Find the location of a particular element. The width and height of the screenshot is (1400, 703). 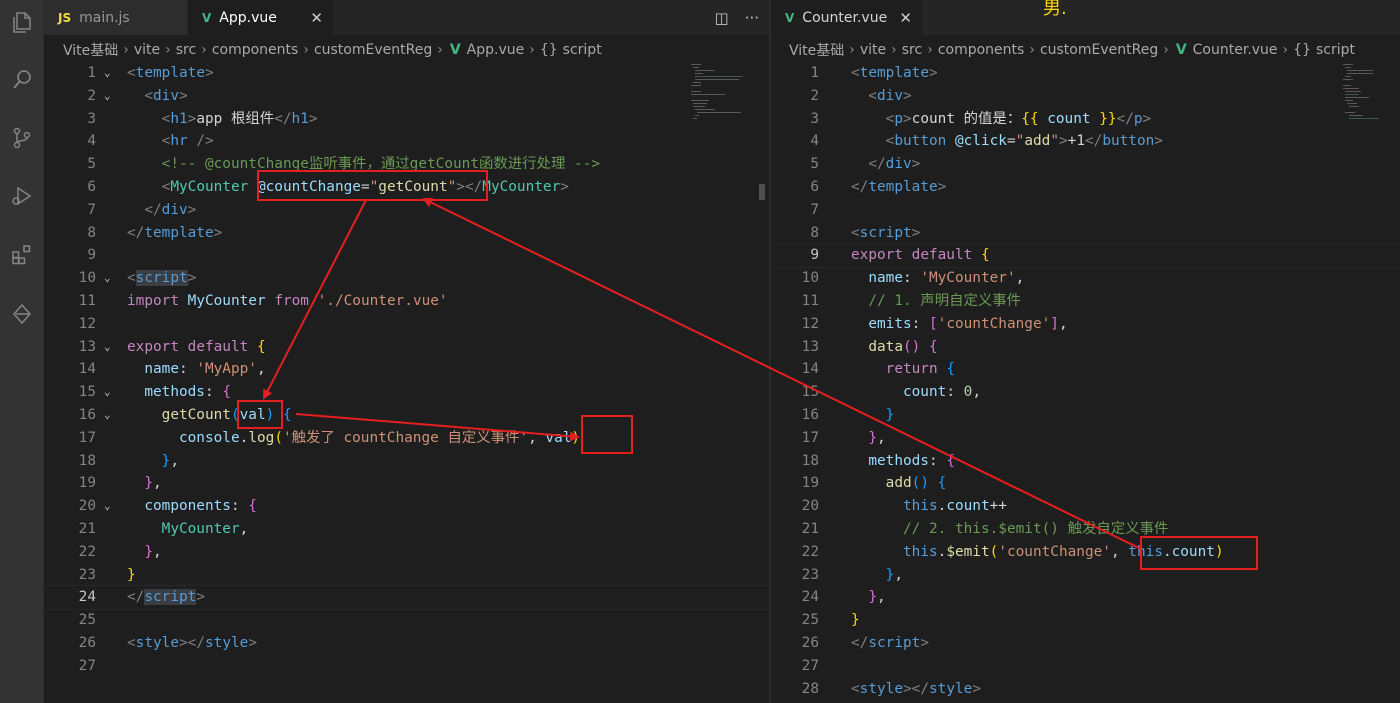

code-line: 20 this.count++ is located at coordinates (904, 506).